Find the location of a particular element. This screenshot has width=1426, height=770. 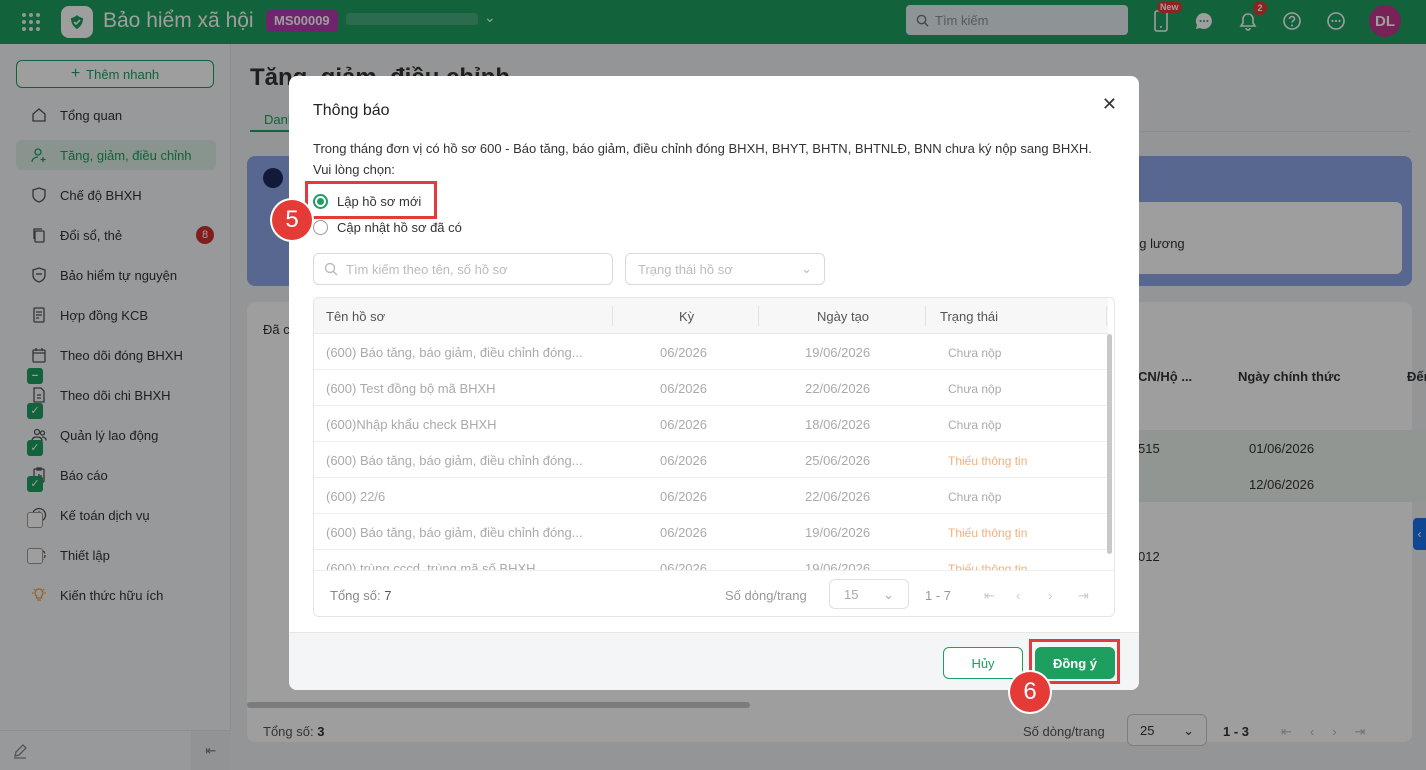

record-search-input: Tìm kiếm theo tên, số hồ sơ is located at coordinates (463, 269).